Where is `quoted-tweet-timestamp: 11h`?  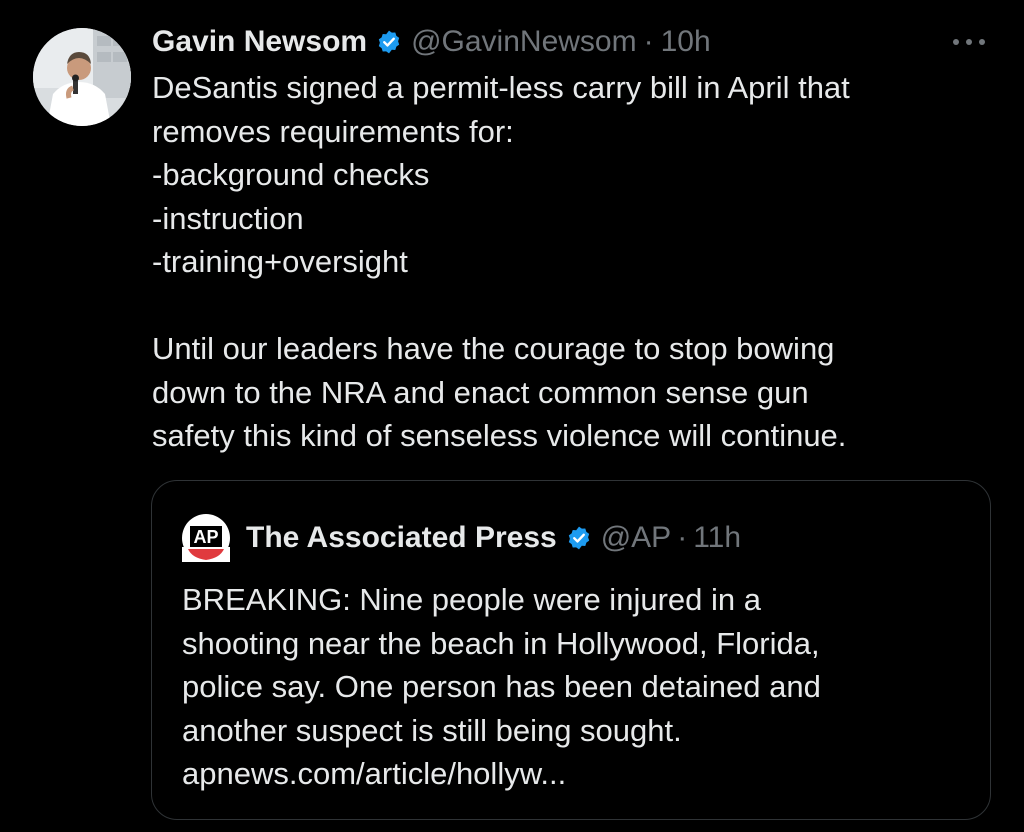 quoted-tweet-timestamp: 11h is located at coordinates (717, 538).